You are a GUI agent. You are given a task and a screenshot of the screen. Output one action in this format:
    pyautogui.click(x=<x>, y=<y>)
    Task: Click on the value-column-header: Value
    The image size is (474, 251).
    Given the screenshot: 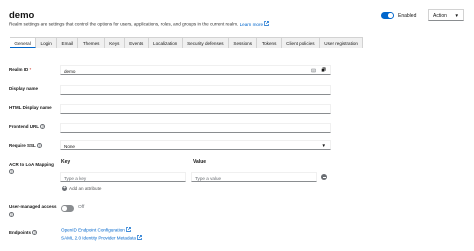 What is the action you would take?
    pyautogui.click(x=200, y=162)
    